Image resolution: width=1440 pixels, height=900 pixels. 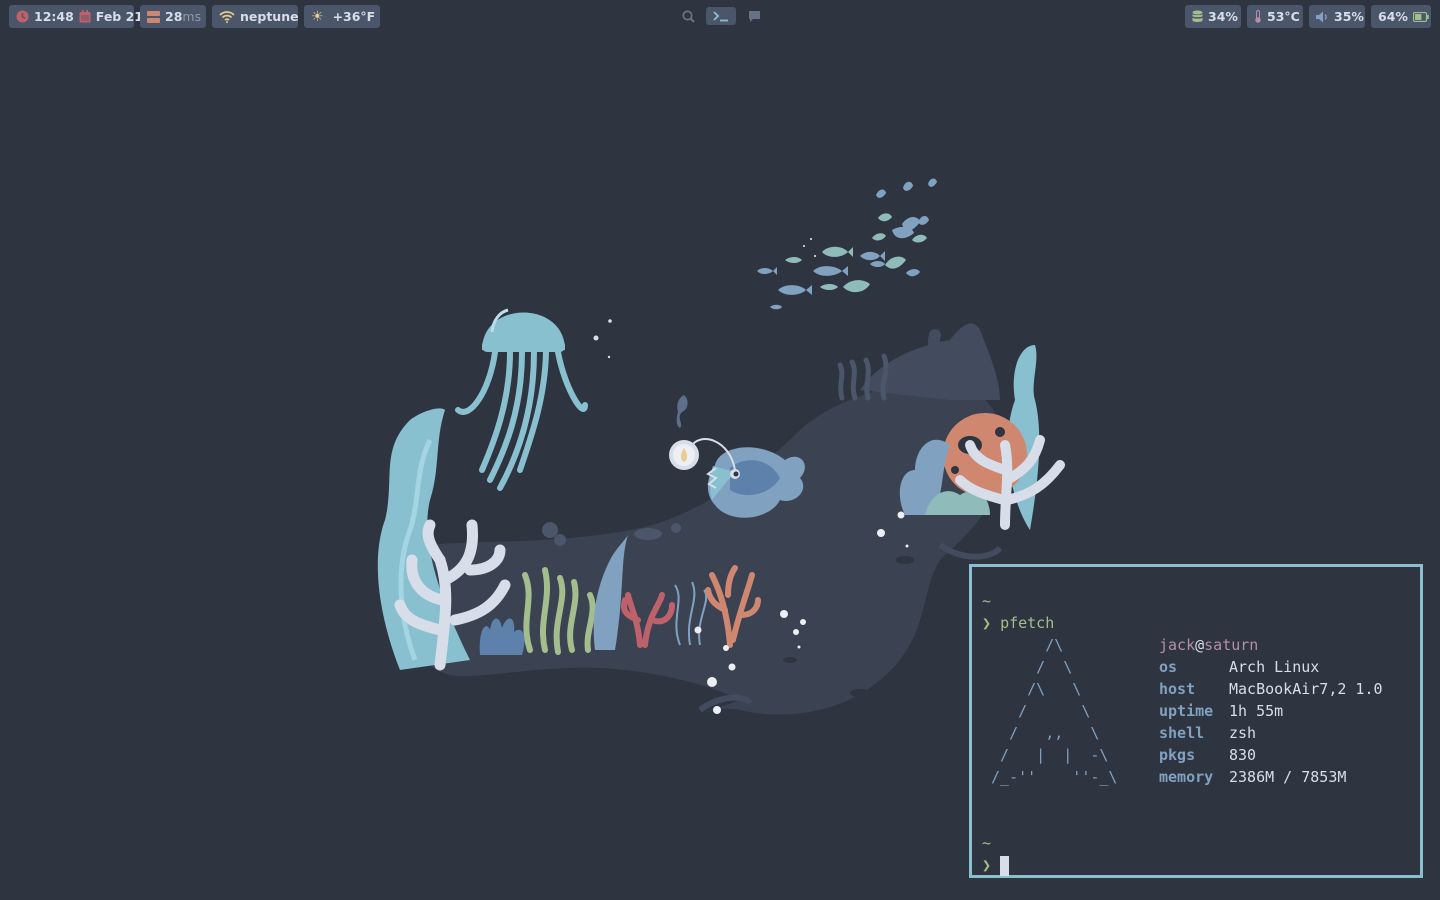 What do you see at coordinates (153, 16) in the screenshot?
I see `server-icon` at bounding box center [153, 16].